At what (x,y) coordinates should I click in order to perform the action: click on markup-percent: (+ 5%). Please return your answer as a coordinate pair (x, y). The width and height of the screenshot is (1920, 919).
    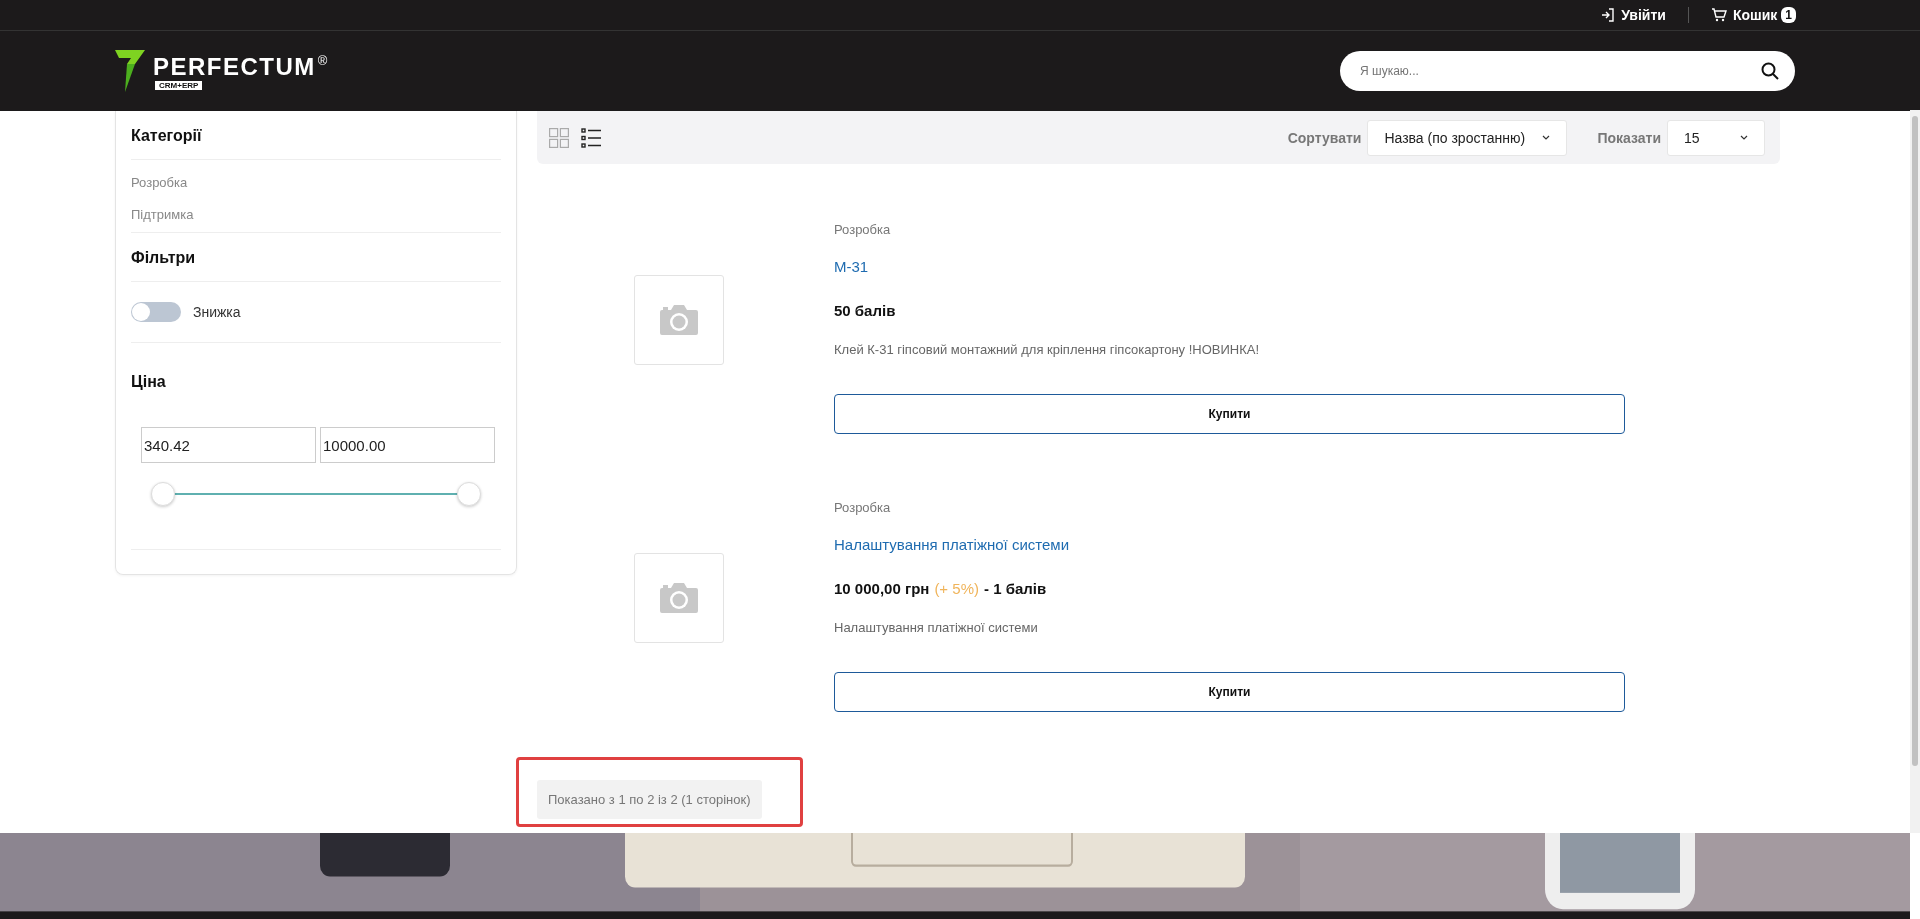
    Looking at the image, I should click on (956, 588).